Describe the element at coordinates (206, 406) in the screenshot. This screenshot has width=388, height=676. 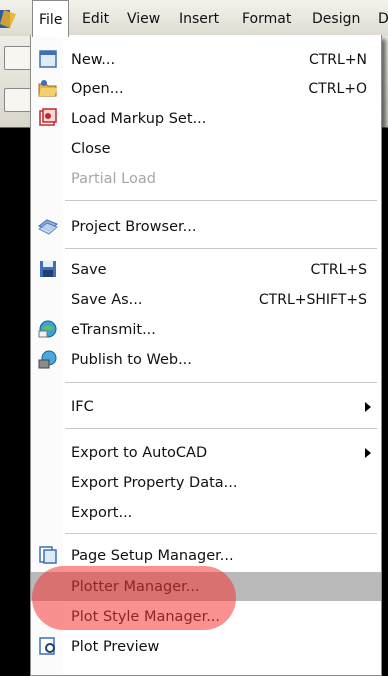
I see `menu-item-ifc: IFC` at that location.